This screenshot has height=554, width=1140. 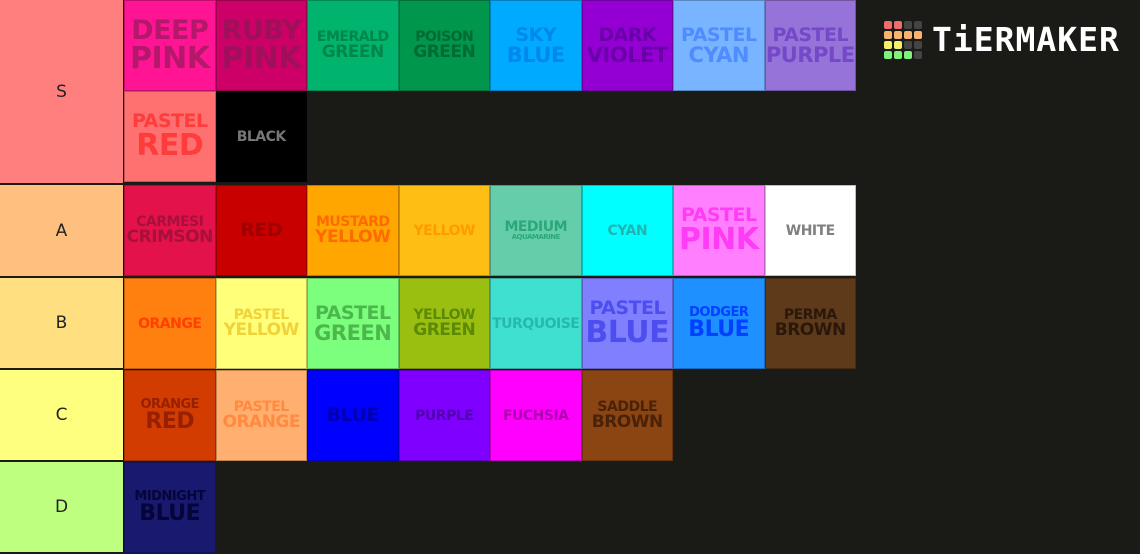 I want to click on tile-label-line1: SKY, so click(x=536, y=34).